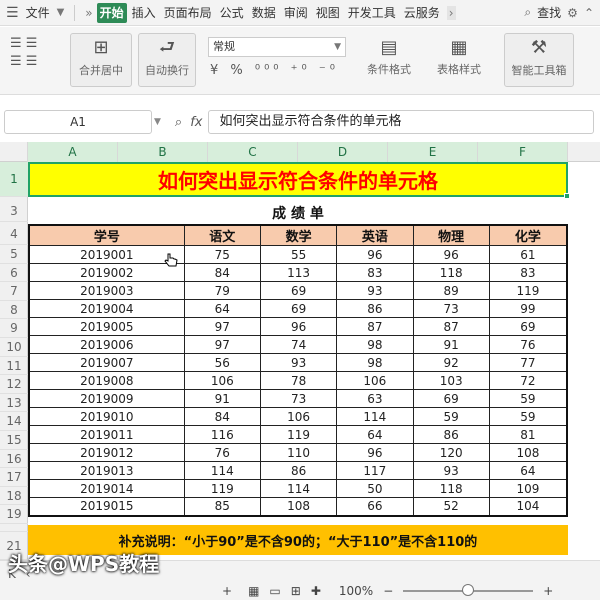 The image size is (600, 600). Describe the element at coordinates (14, 496) in the screenshot. I see `row-header-18: 18` at that location.